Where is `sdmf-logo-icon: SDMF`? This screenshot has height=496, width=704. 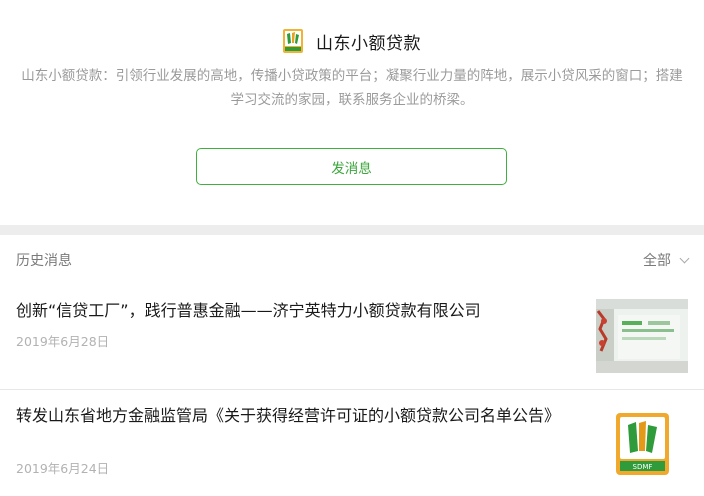 sdmf-logo-icon: SDMF is located at coordinates (642, 444).